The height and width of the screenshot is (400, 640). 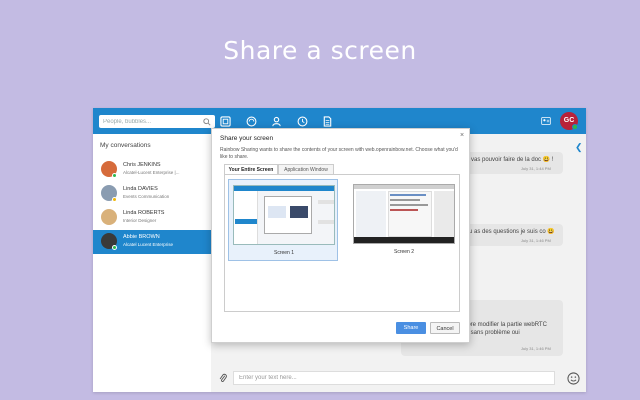 I want to click on message-text: vas pouvoir faire de la doc 😃 !, so click(x=512, y=160).